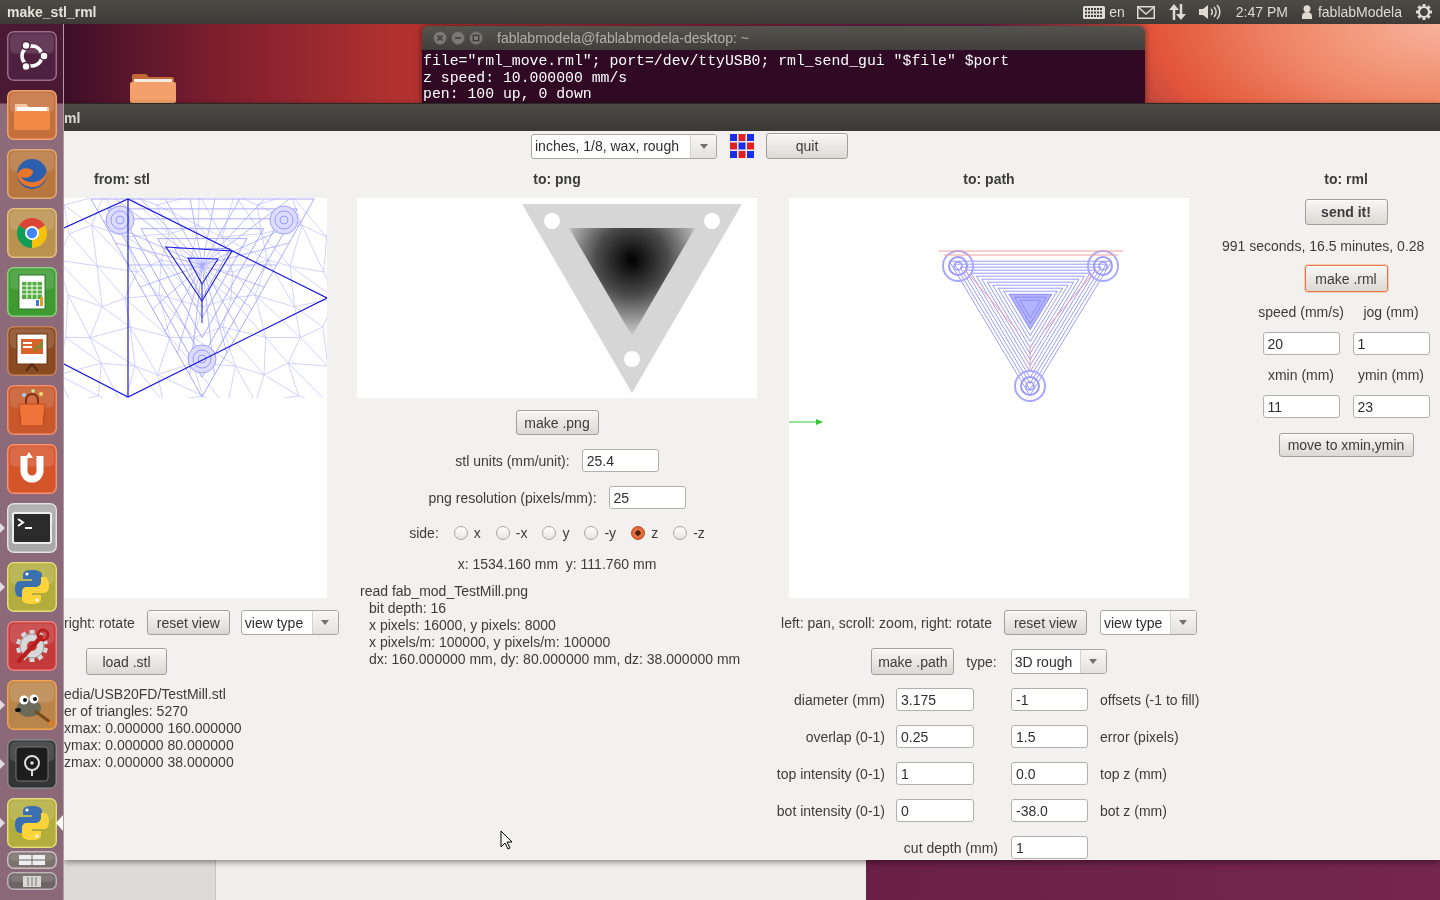 This screenshot has height=900, width=1440. Describe the element at coordinates (1301, 406) in the screenshot. I see `text-field: 11` at that location.